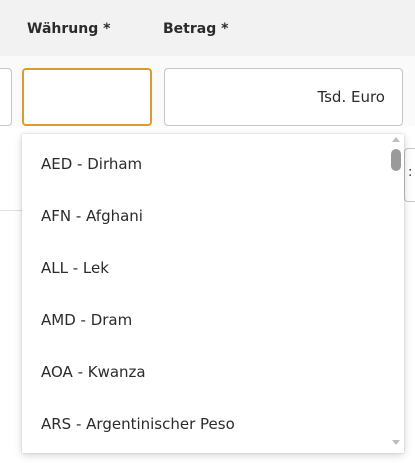  Describe the element at coordinates (410, 172) in the screenshot. I see `next-field-fragment: :` at that location.